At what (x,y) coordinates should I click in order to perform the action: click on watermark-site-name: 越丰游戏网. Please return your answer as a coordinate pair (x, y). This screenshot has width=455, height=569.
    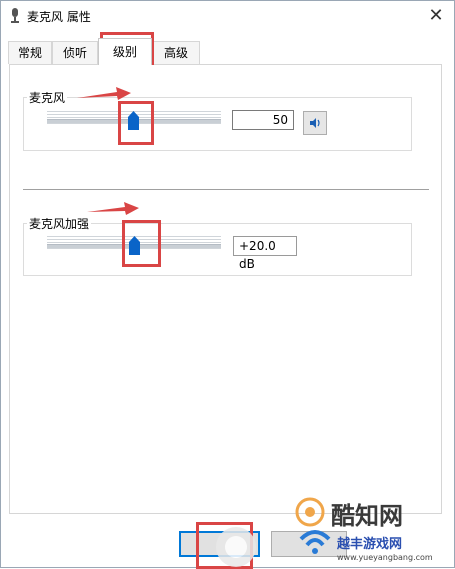
    Looking at the image, I should click on (370, 544).